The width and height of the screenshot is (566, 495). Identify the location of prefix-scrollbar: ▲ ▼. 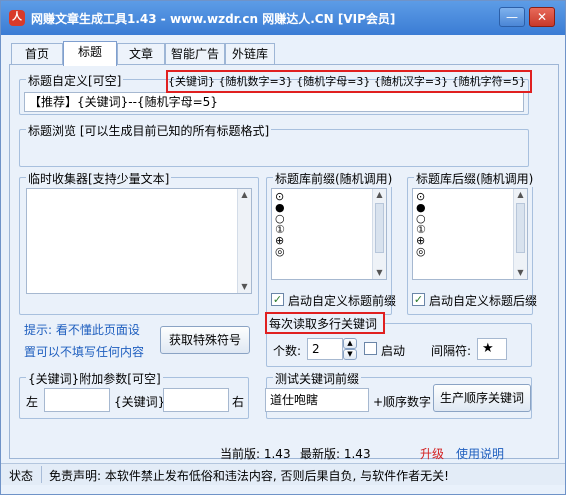
(379, 234).